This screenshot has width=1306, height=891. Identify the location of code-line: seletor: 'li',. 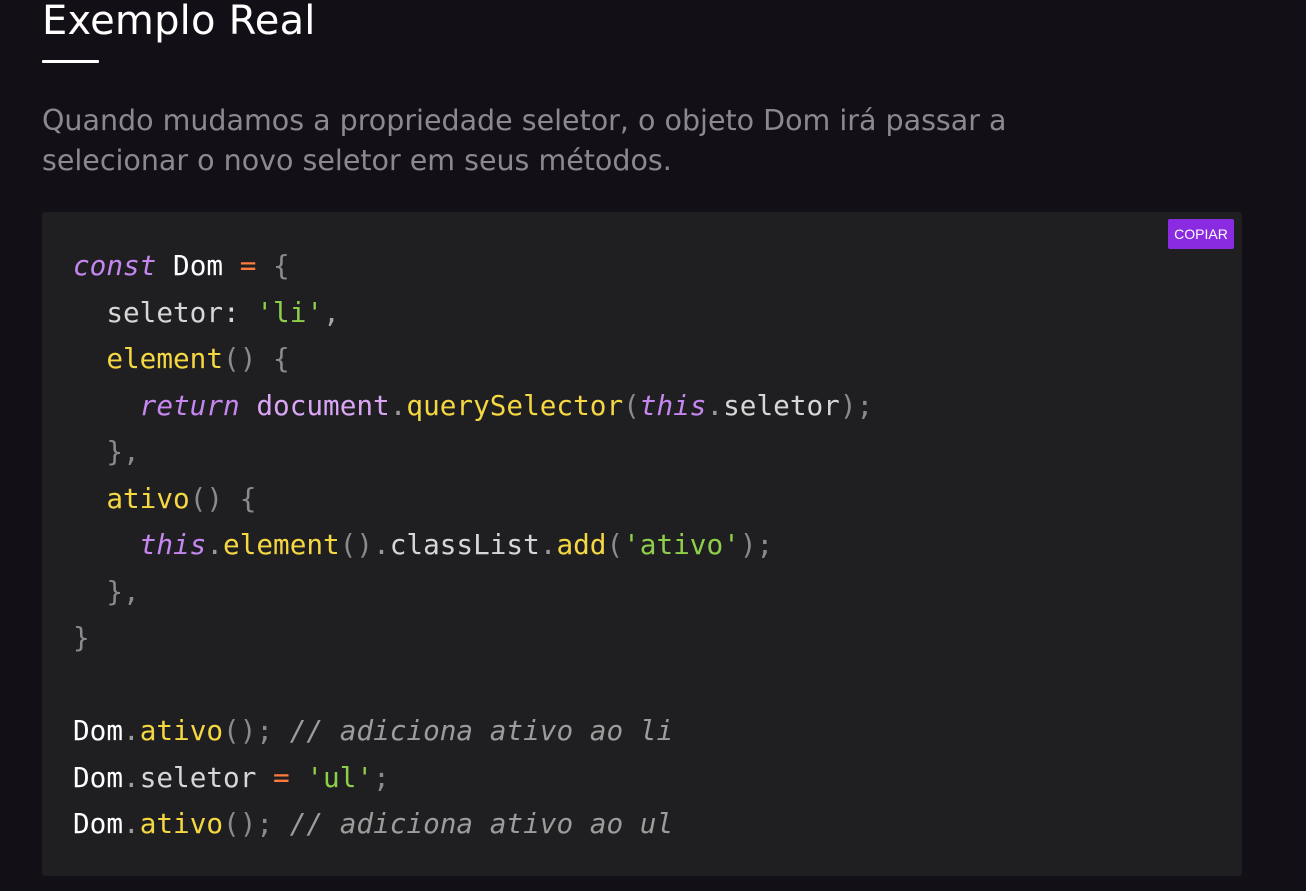
(473, 313).